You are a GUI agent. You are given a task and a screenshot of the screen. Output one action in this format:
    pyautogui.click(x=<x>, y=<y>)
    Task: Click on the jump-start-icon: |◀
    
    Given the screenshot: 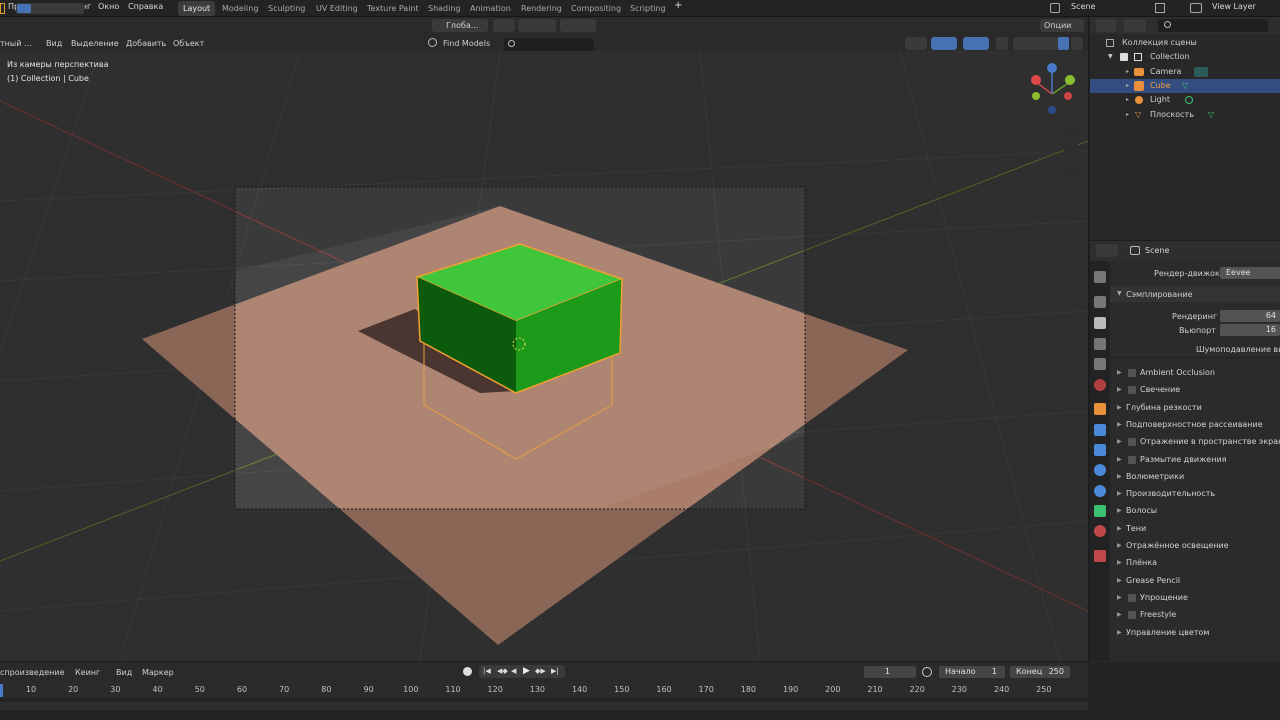 What is the action you would take?
    pyautogui.click(x=487, y=671)
    